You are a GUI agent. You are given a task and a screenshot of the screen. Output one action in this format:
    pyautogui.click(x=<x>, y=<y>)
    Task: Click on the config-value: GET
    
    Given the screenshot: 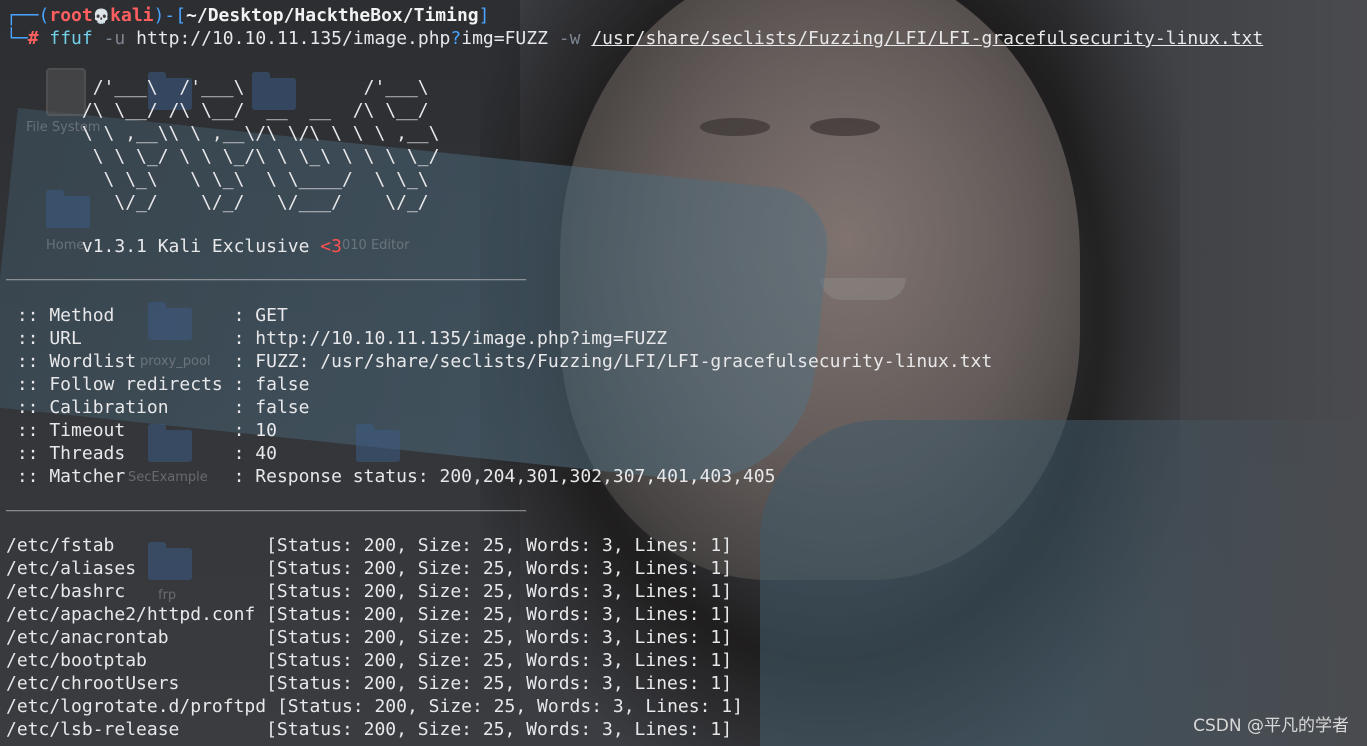 What is the action you would take?
    pyautogui.click(x=271, y=315)
    